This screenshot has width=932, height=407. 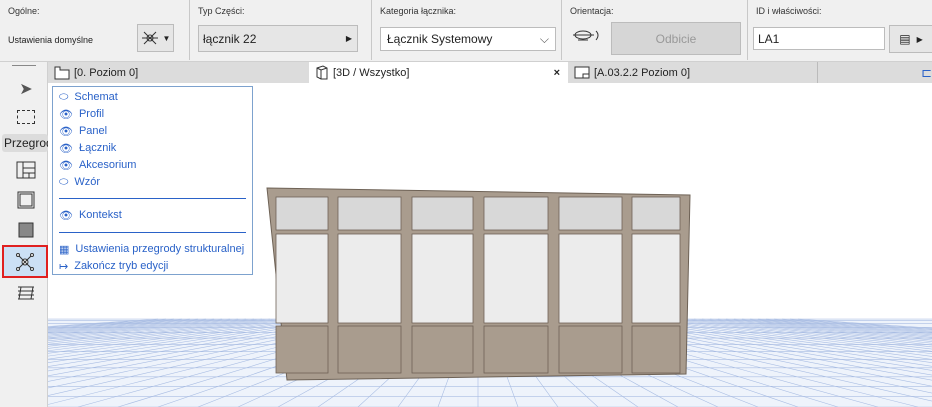 I want to click on category-section: Kategoria łącznika: Łącznik Systemowy ⌵, so click(x=467, y=30).